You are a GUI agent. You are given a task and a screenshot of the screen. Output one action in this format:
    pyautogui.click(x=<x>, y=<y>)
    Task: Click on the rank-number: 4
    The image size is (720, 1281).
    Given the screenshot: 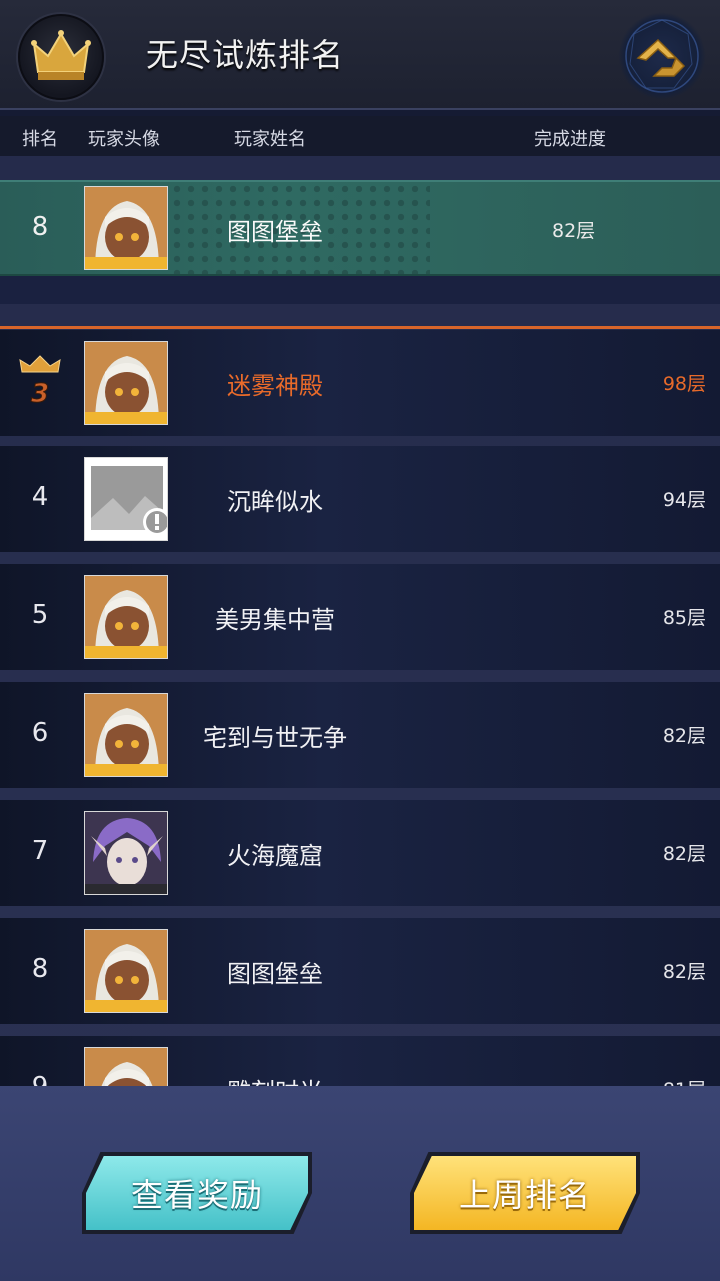 What is the action you would take?
    pyautogui.click(x=40, y=497)
    